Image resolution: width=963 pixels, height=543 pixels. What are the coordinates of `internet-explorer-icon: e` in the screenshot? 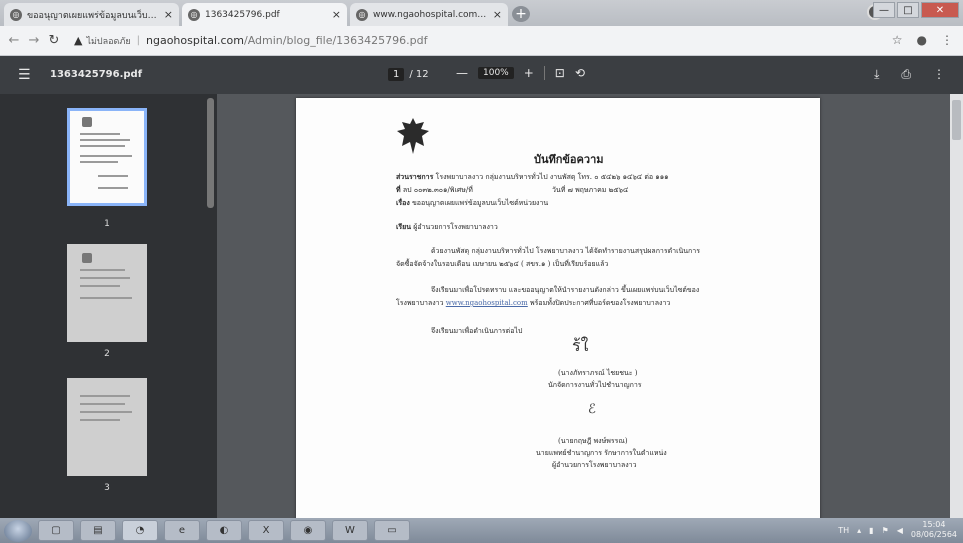 It's located at (182, 530).